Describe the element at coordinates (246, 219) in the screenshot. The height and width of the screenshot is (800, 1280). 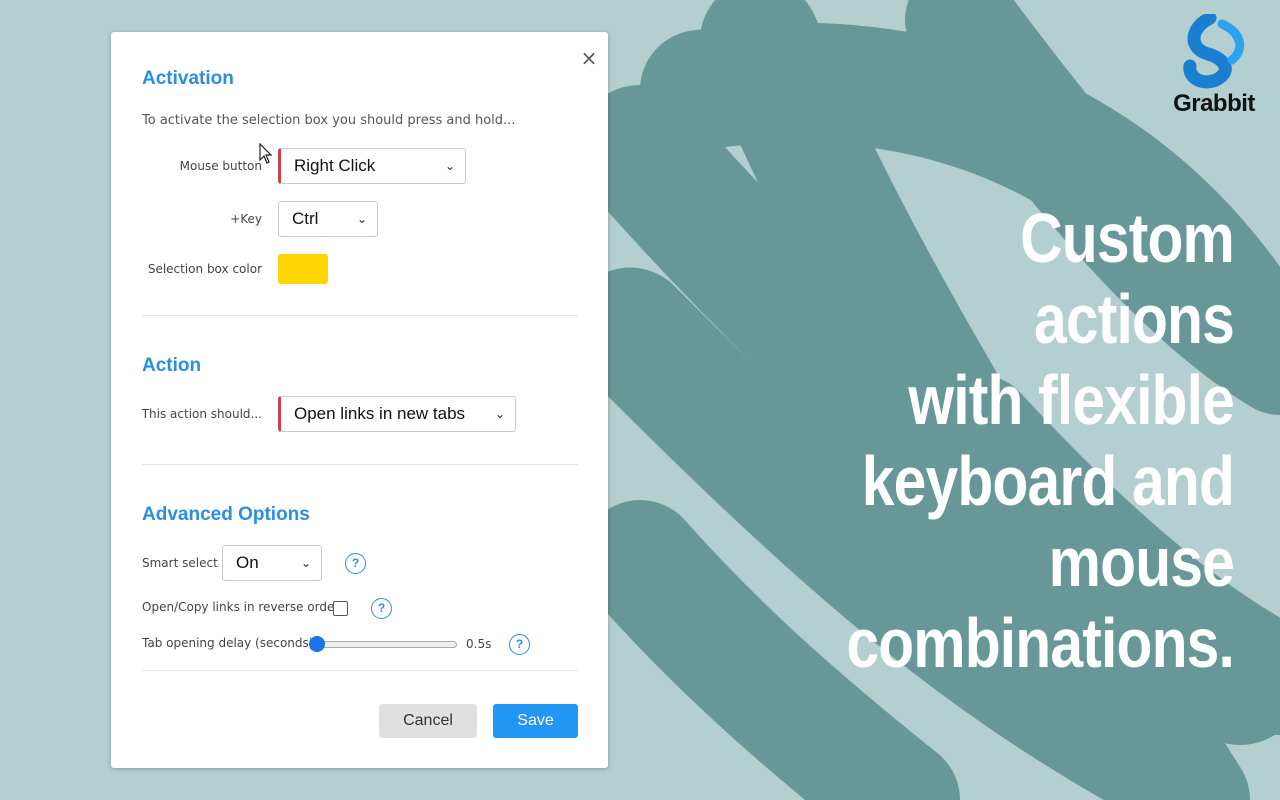
I see `key-label: +Key` at that location.